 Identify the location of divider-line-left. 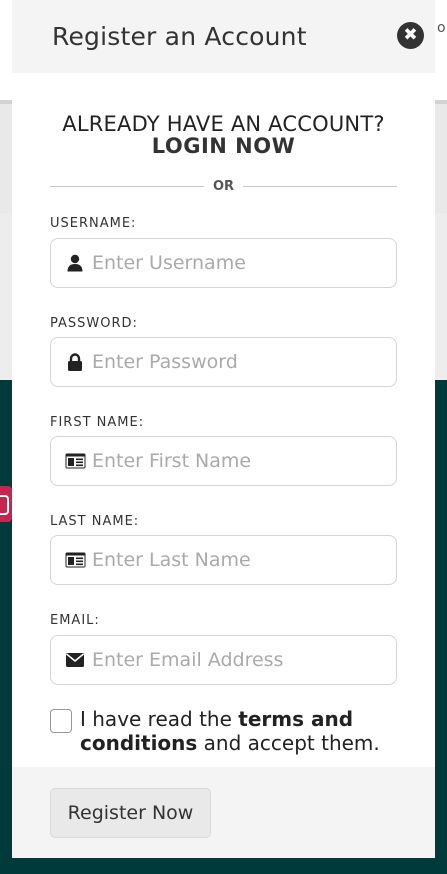
(127, 186).